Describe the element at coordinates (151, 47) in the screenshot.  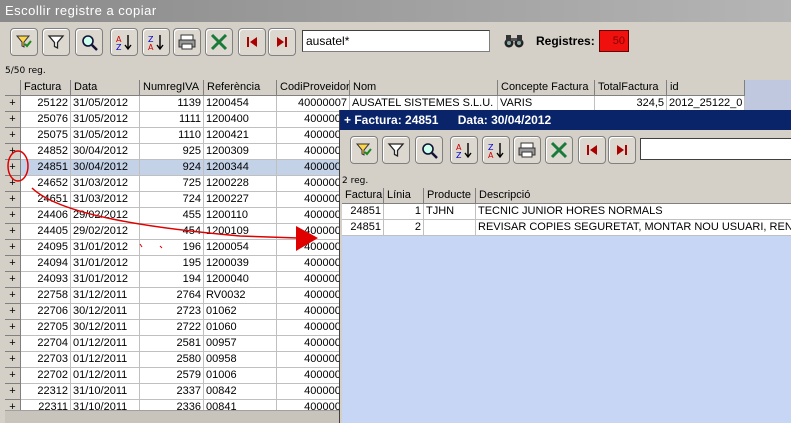
I see `svg-text: A` at that location.